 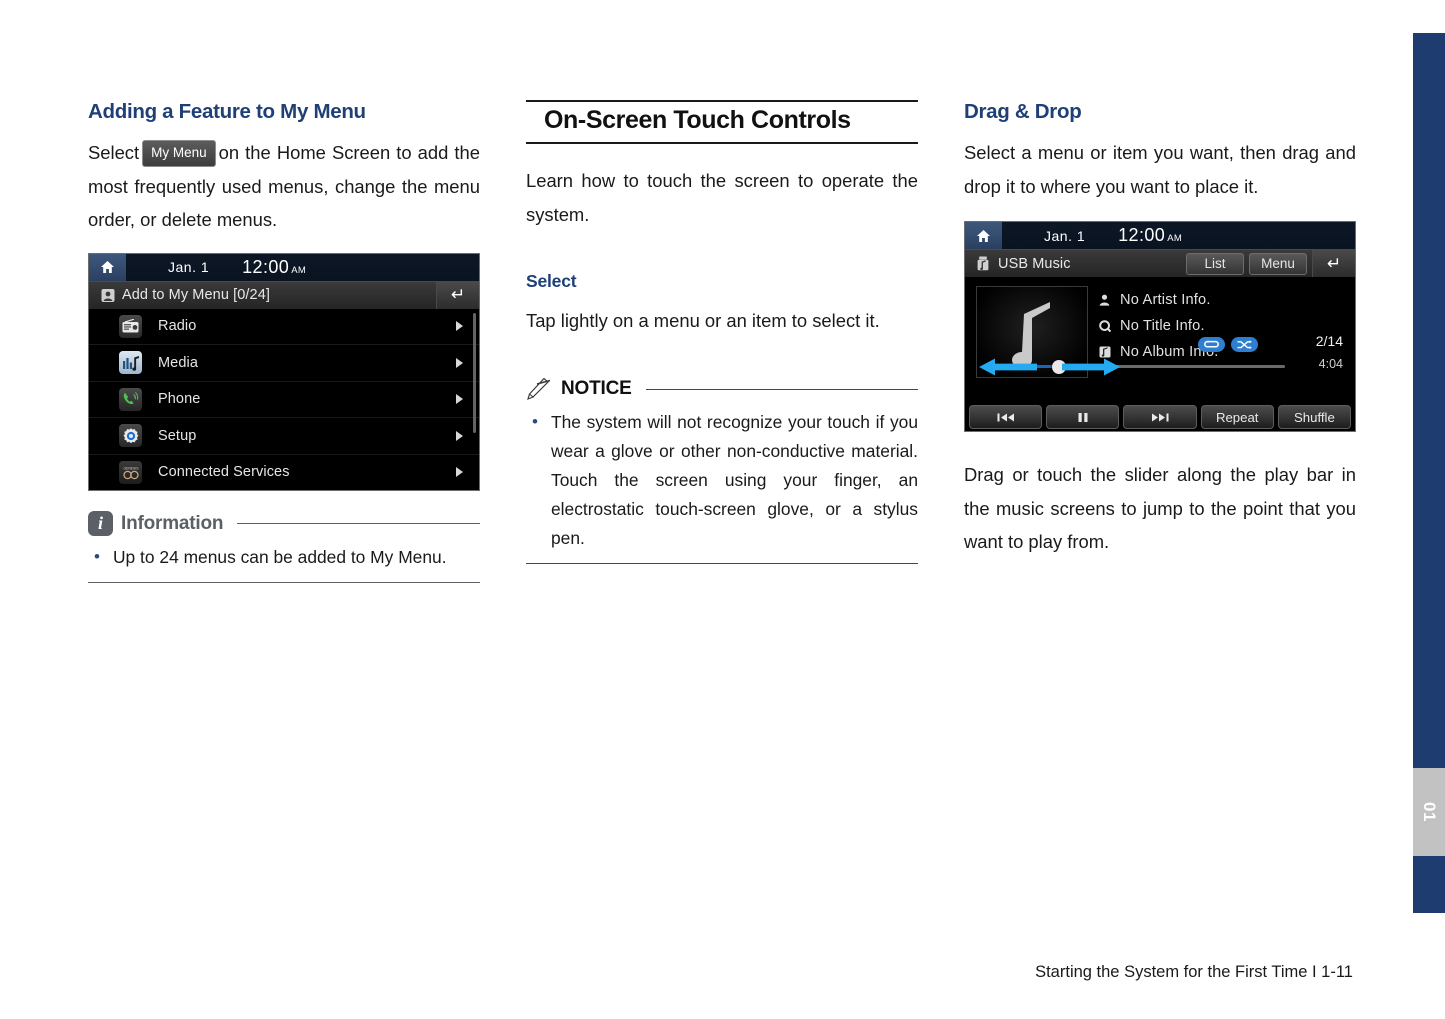 I want to click on list-item: GENESIS Connected Services, so click(x=284, y=473).